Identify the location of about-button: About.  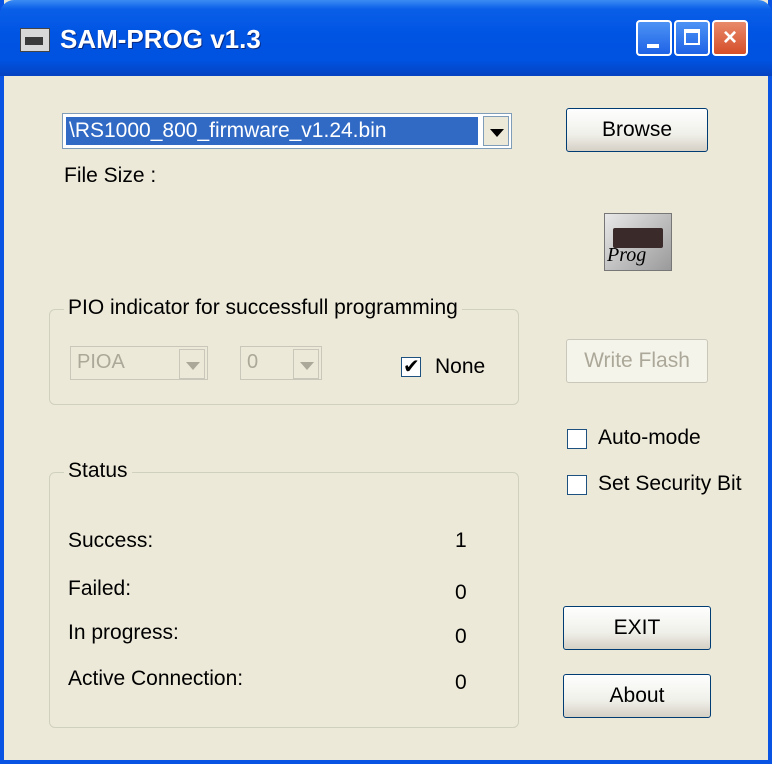
(637, 696).